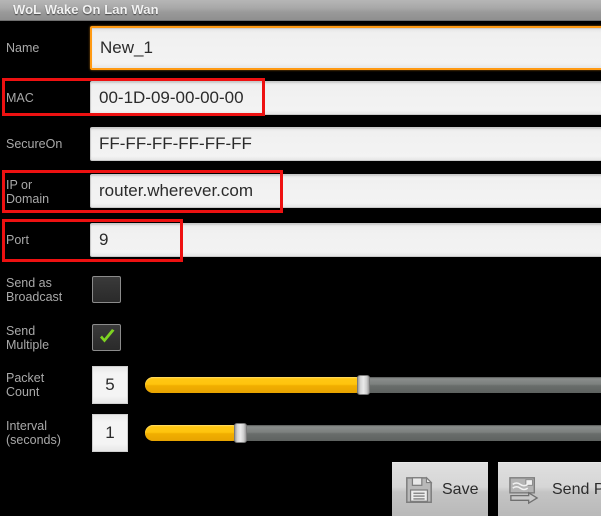 This screenshot has width=601, height=516. I want to click on form-row-secureon: SecureOn FF-FF-FF-FF-FF-FF, so click(300, 144).